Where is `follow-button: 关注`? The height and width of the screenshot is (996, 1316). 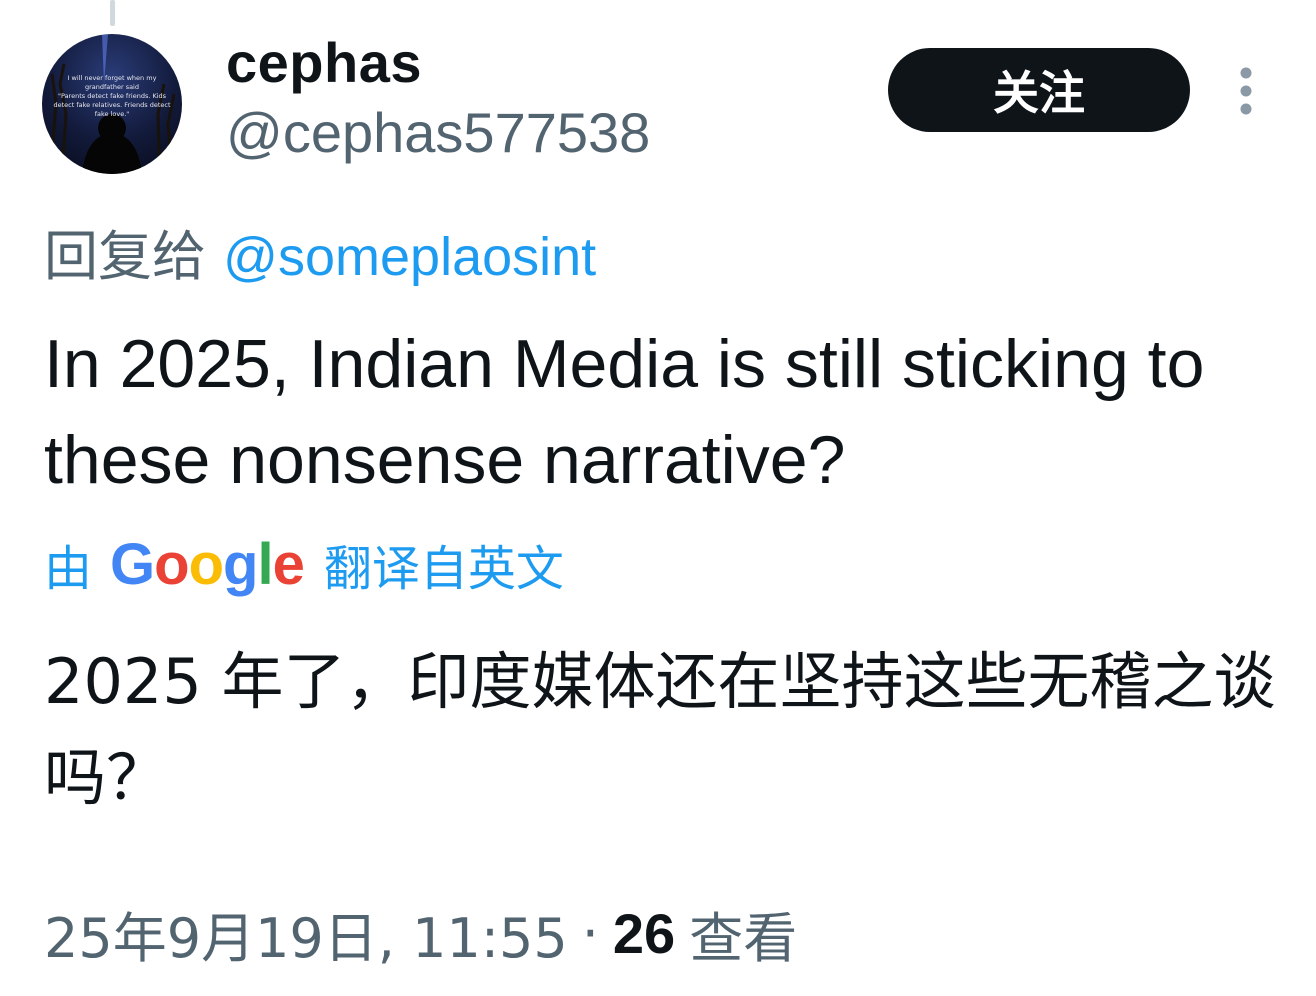
follow-button: 关注 is located at coordinates (1039, 90).